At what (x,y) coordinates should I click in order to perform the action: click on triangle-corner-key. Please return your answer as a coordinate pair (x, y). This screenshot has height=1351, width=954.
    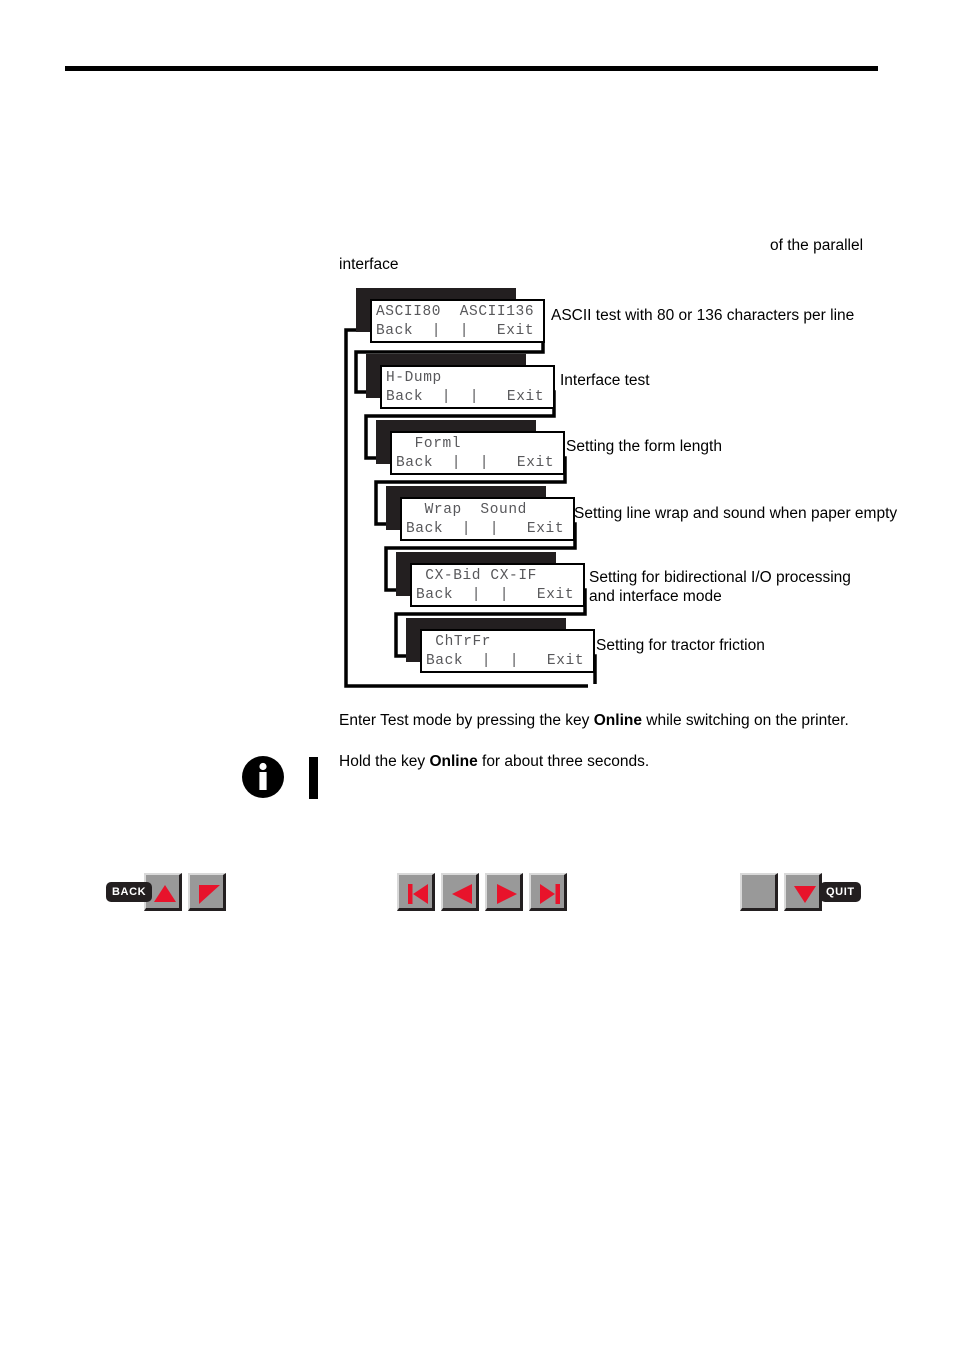
    Looking at the image, I should click on (207, 892).